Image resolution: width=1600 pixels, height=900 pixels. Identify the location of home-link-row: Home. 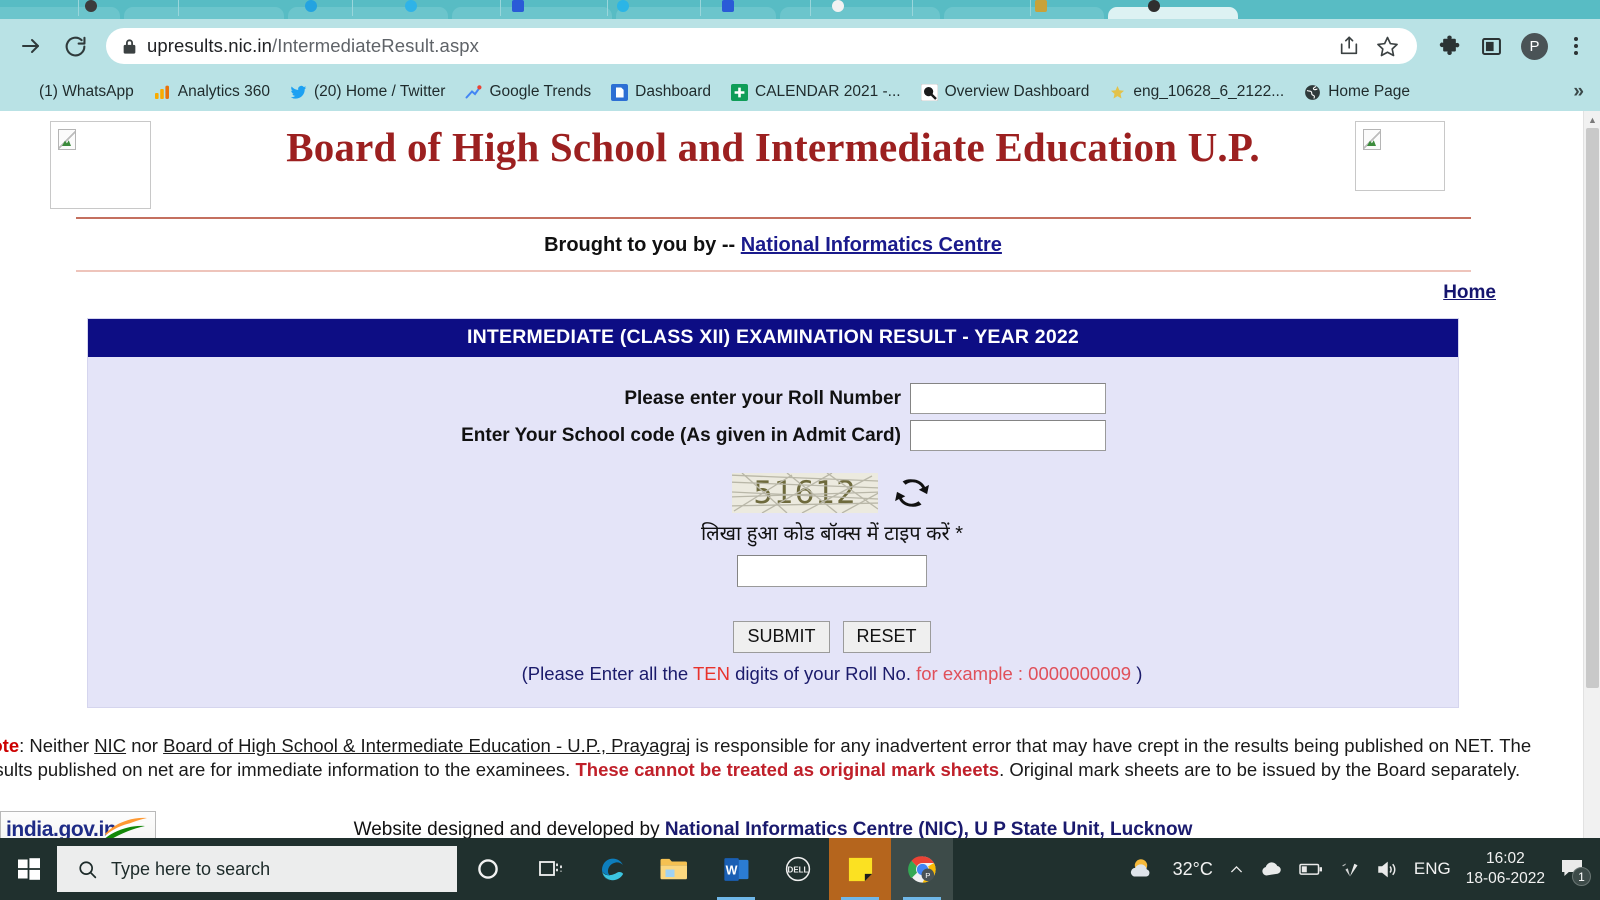
(784, 288).